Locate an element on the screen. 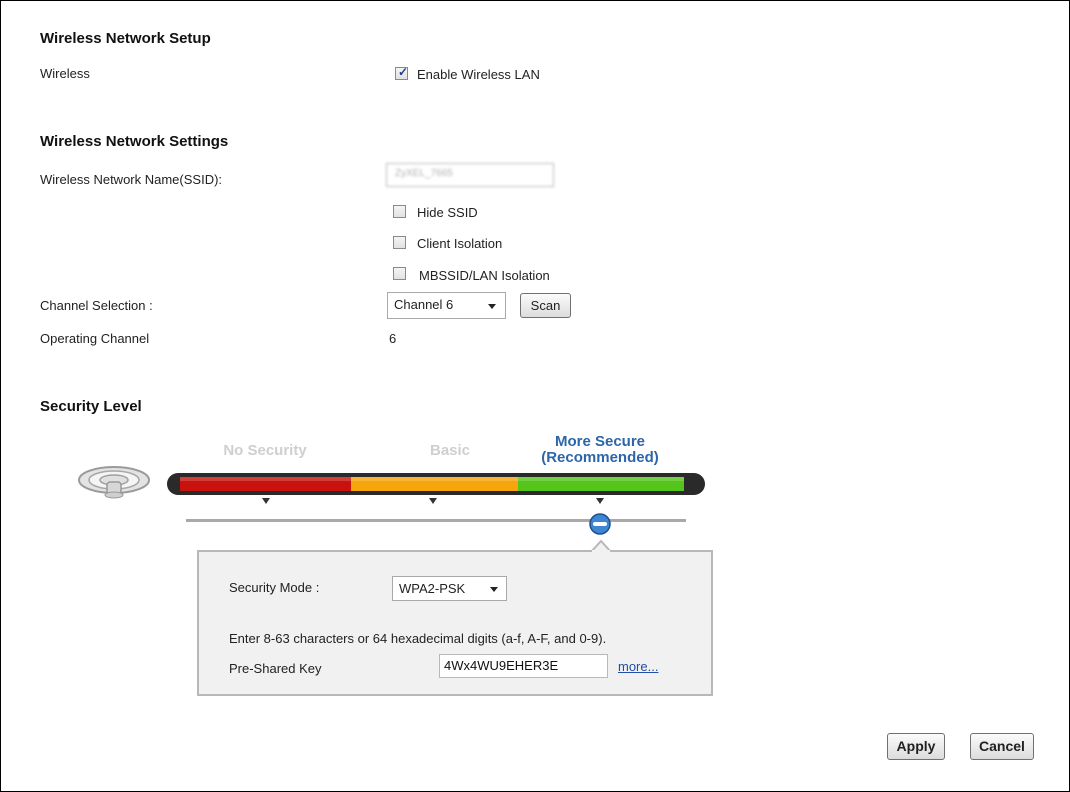  channel-selection-label: Channel Selection : is located at coordinates (96, 305).